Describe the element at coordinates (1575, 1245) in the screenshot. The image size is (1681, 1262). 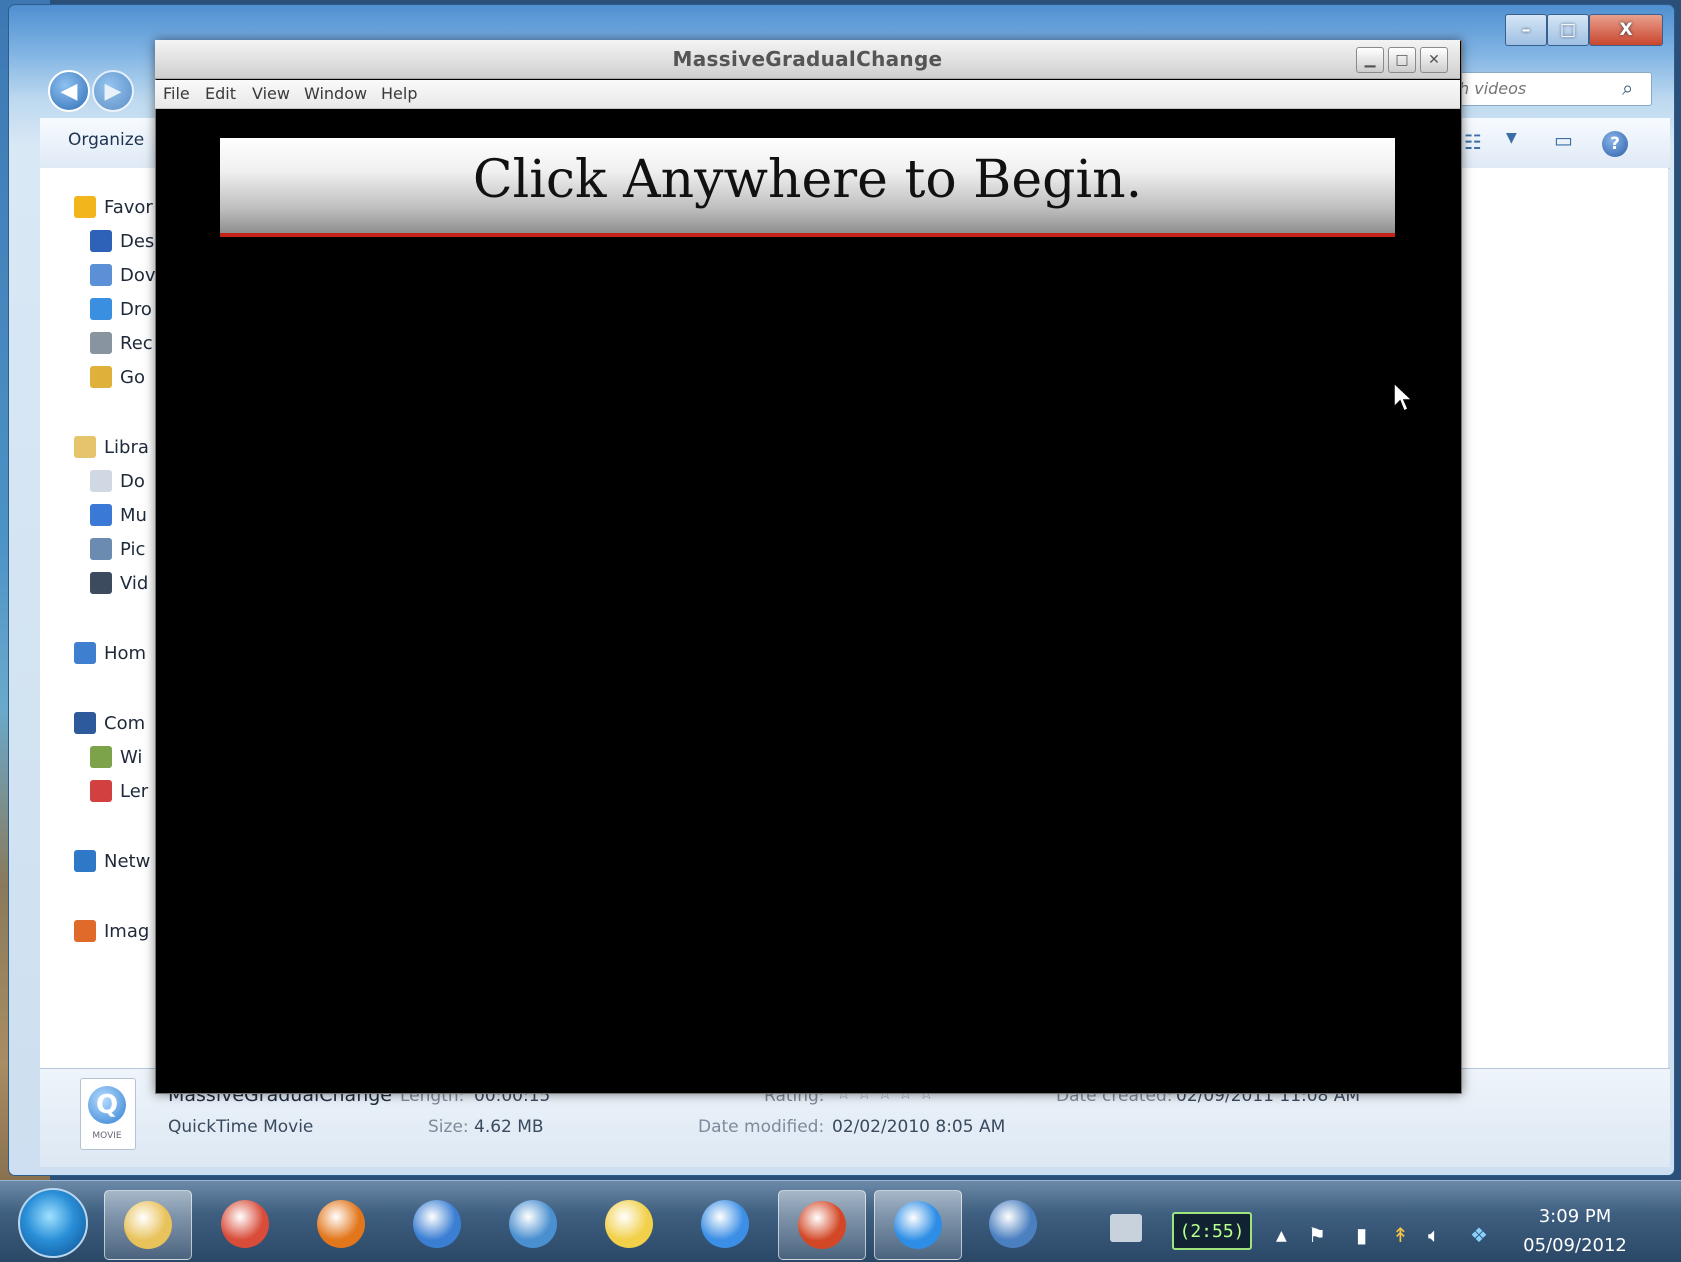
I see `clock-date: 05/09/2012` at that location.